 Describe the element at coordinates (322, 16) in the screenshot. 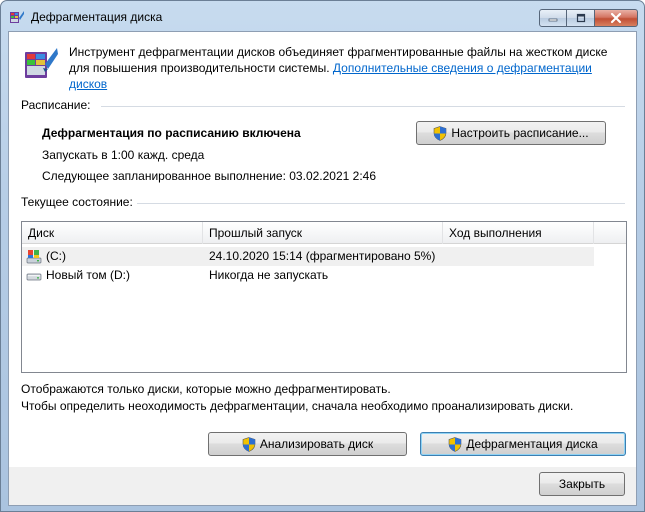

I see `title-bar: Дефрагментация диска` at that location.